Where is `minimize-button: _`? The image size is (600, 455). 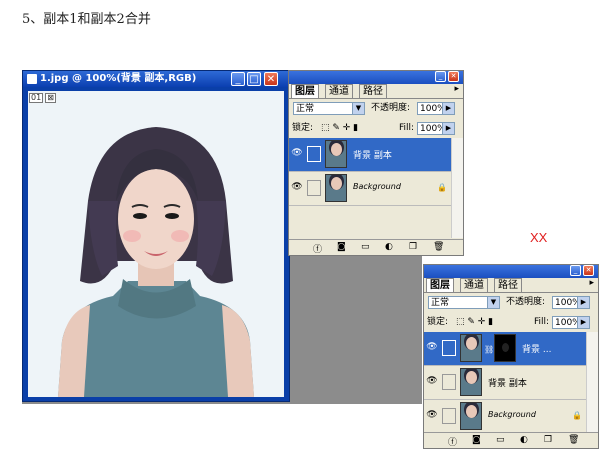
minimize-button: _ is located at coordinates (238, 79).